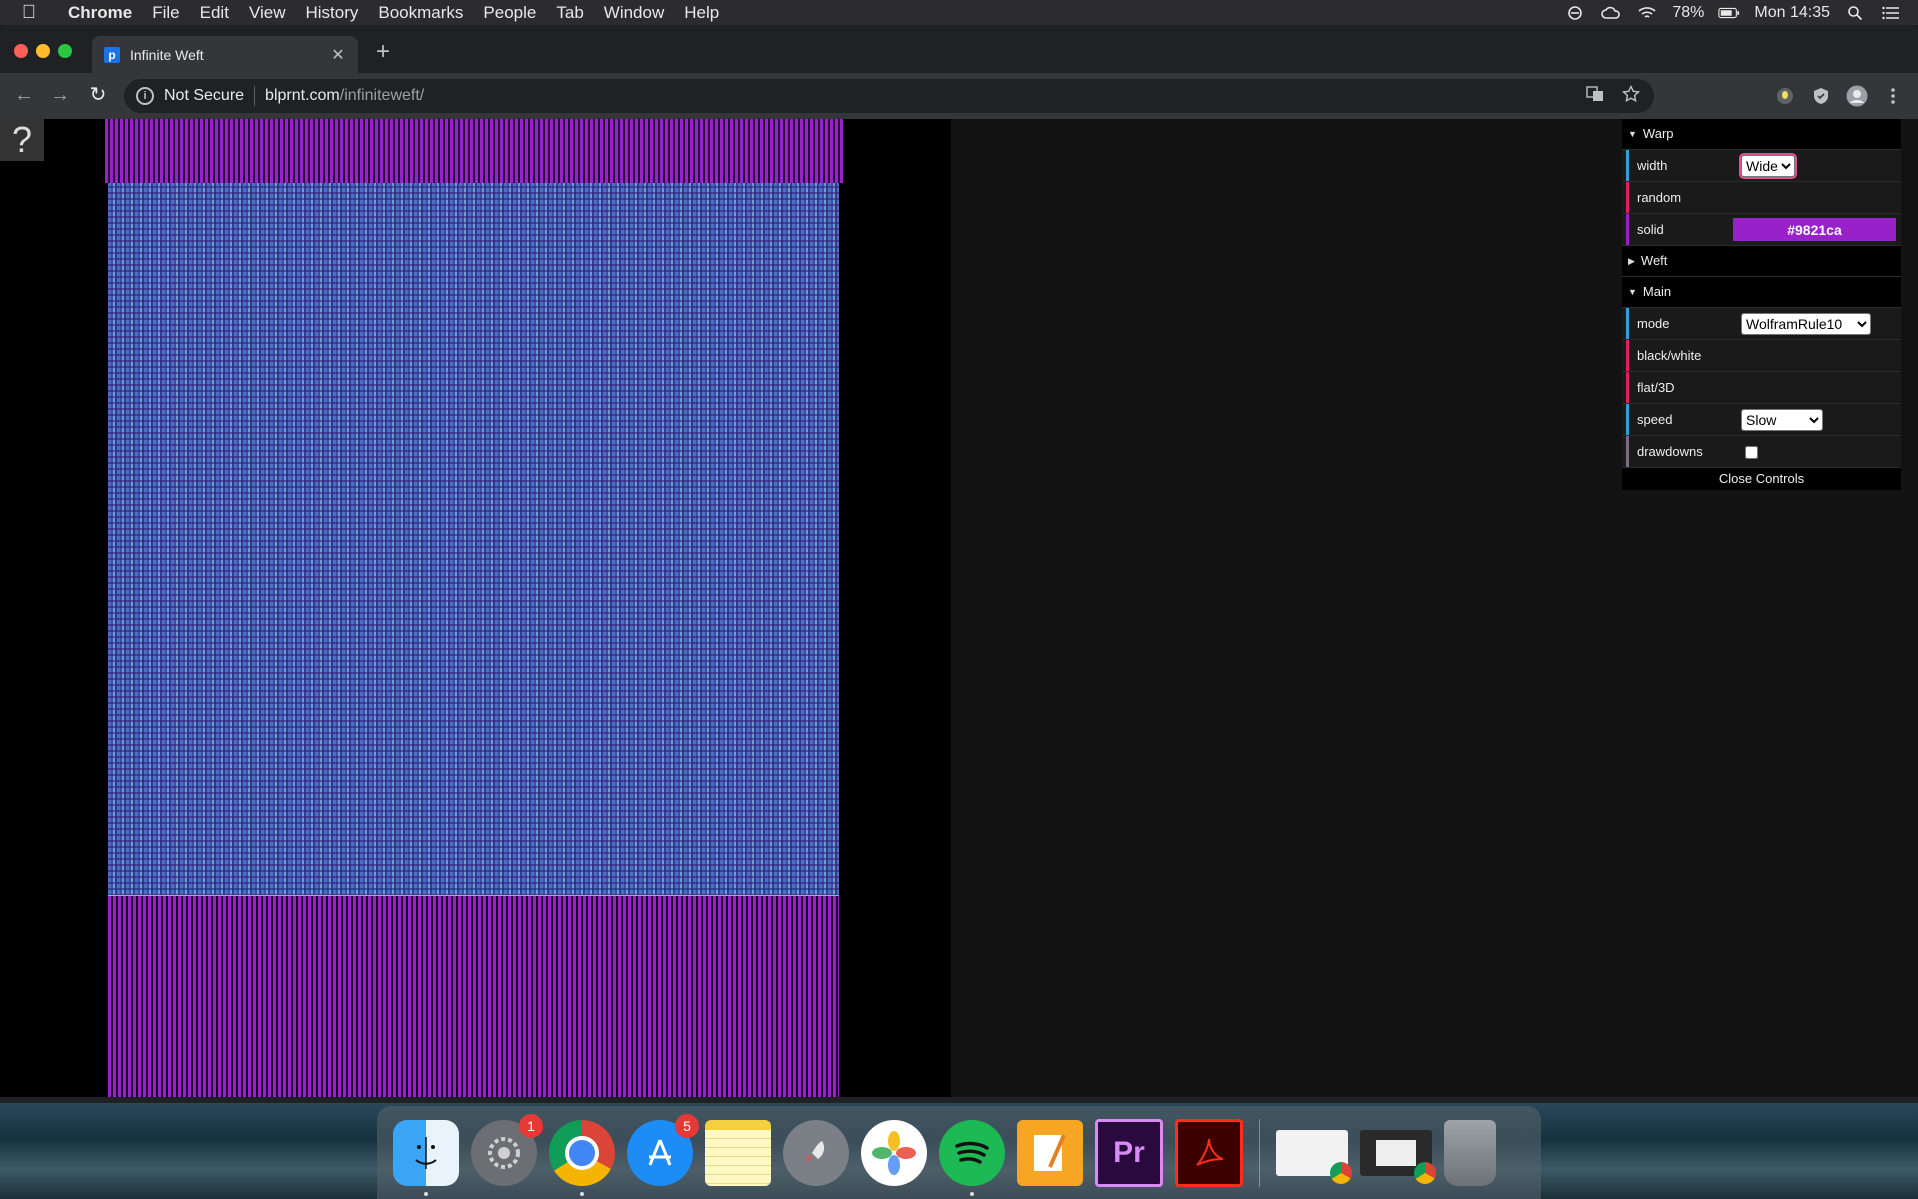  I want to click on back-arrow-icon: ←, so click(24, 95).